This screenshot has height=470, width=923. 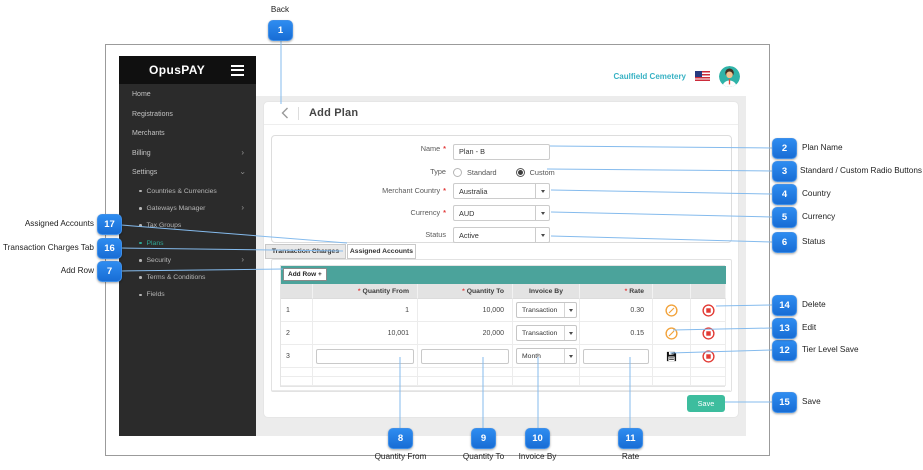 I want to click on sidebar-subitem-countries-currencies: Countries & Currencies, so click(x=187, y=191).